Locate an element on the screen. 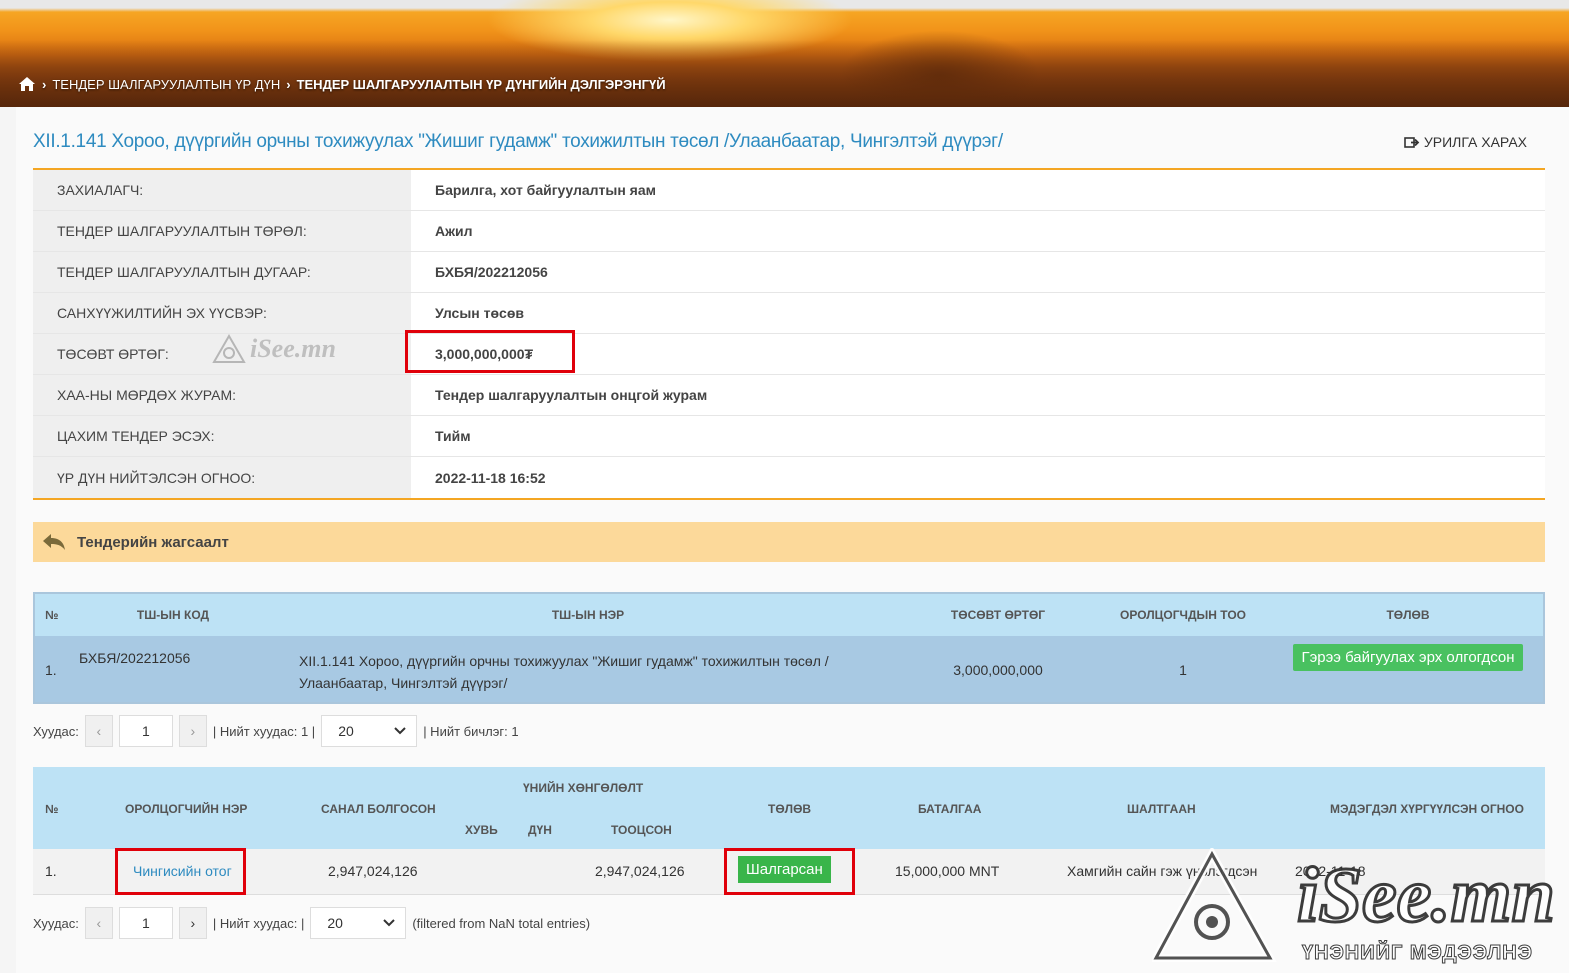 This screenshot has height=973, width=1569. filtered-info-text: (filtered from NaN total entries) is located at coordinates (501, 923).